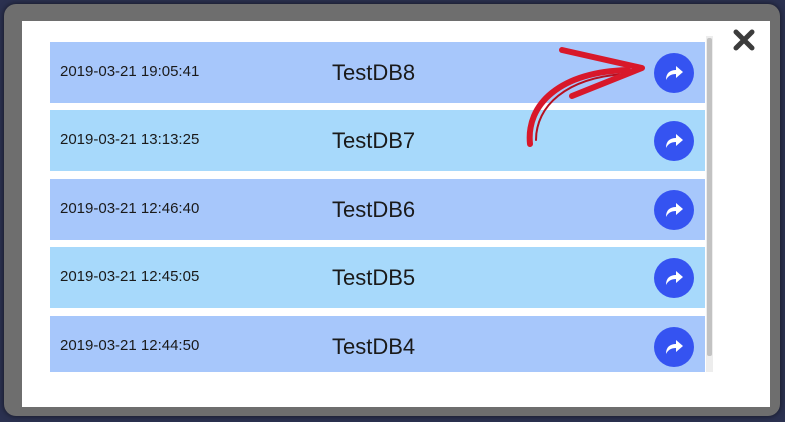 This screenshot has height=422, width=785. I want to click on close-button, so click(744, 40).